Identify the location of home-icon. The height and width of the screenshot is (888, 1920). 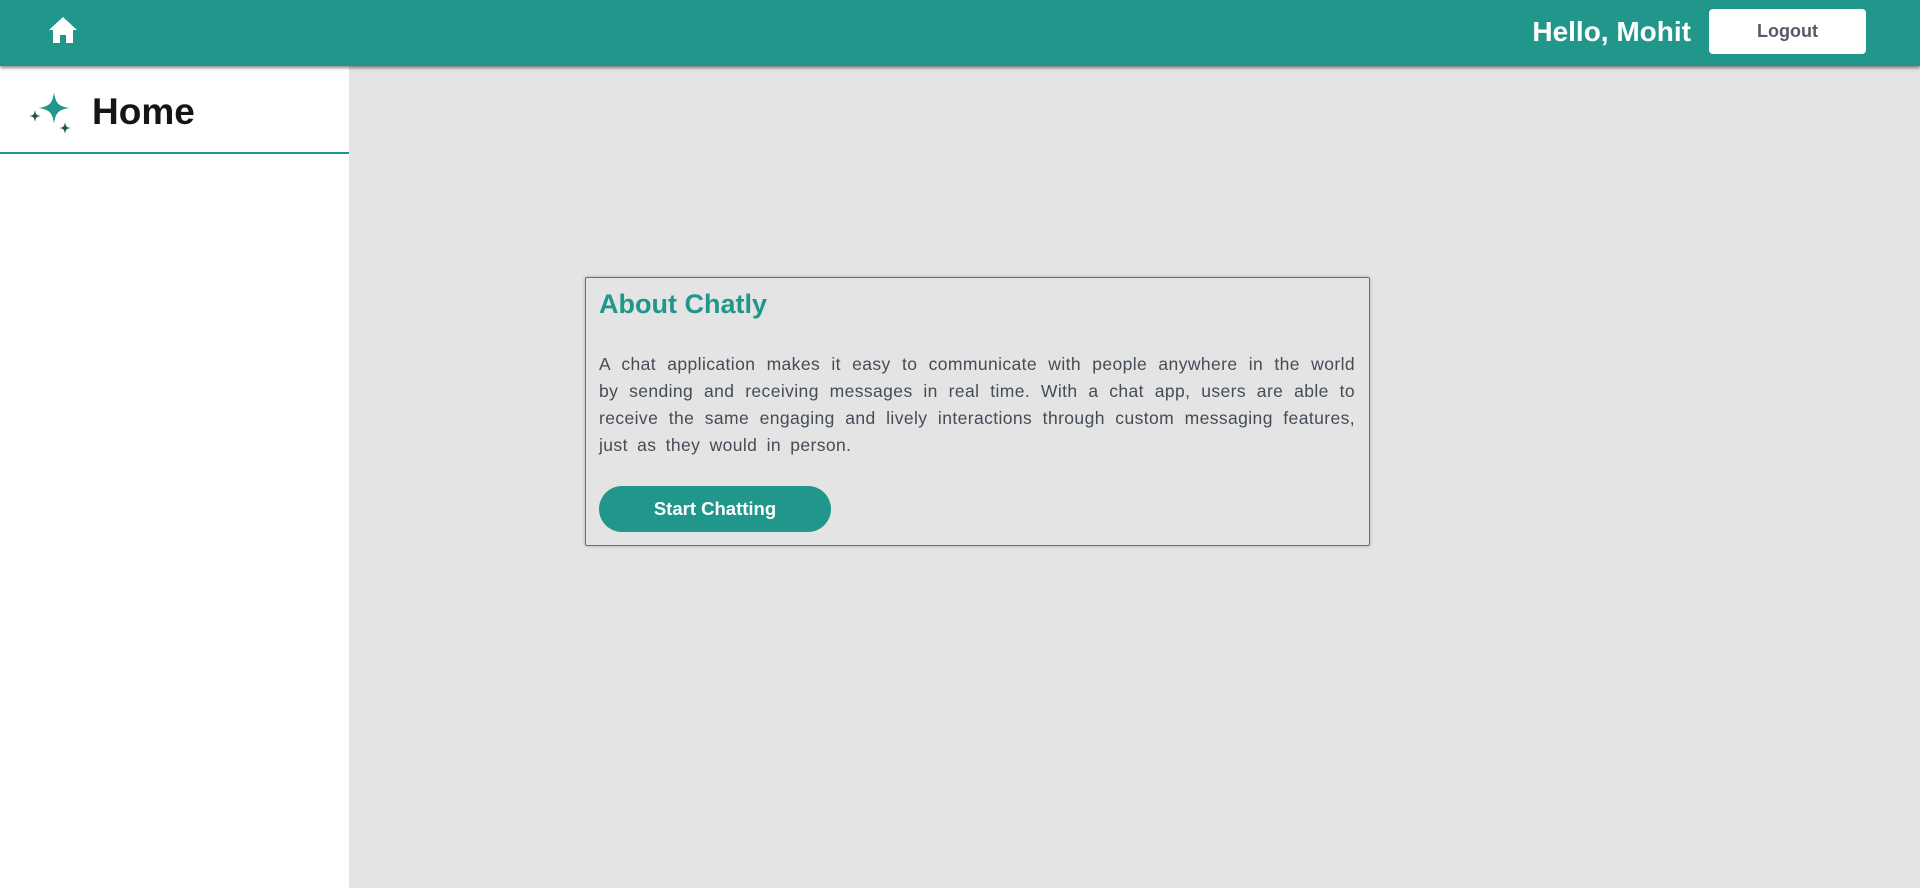
(63, 30).